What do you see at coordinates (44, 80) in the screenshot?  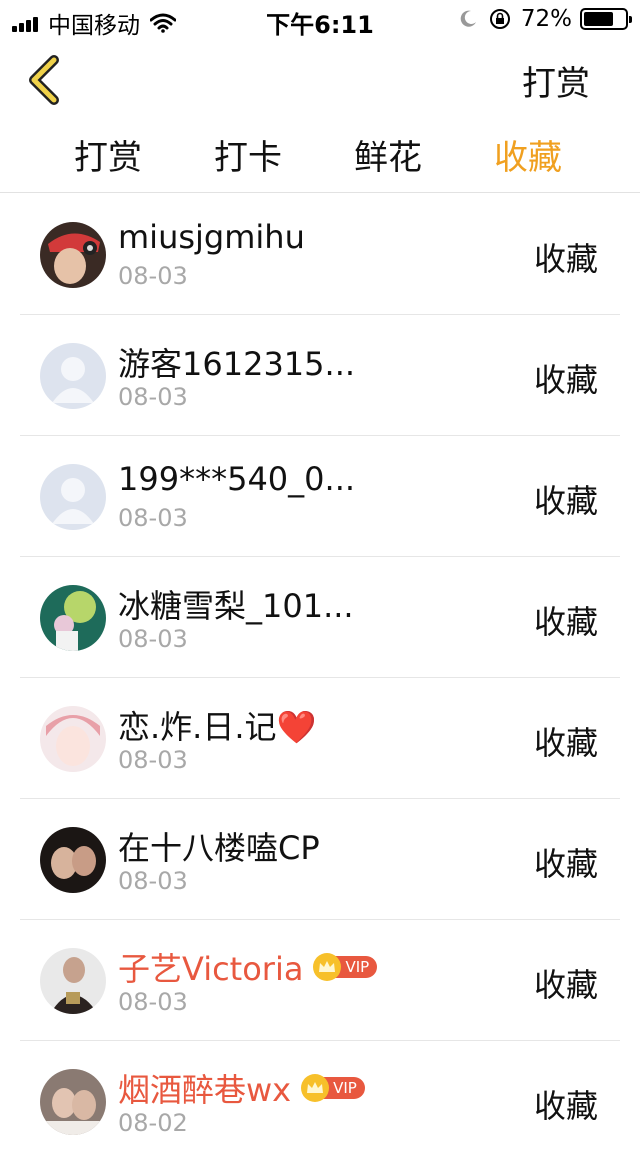 I see `chevron-left-icon` at bounding box center [44, 80].